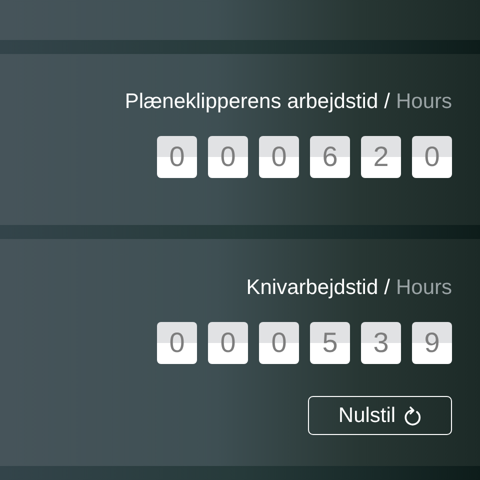  What do you see at coordinates (251, 101) in the screenshot?
I see `counter-label: Plæneklipperens arbejdstid` at bounding box center [251, 101].